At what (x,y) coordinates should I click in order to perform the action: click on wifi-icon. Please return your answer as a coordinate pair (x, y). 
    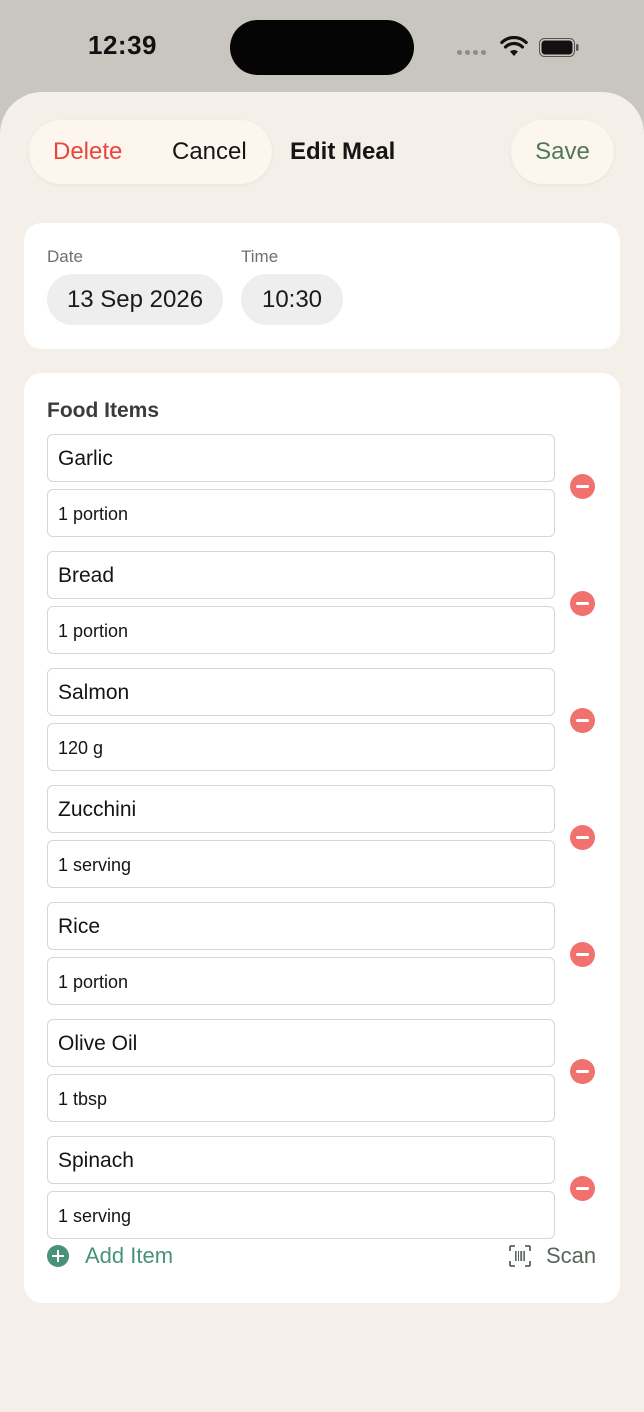
    Looking at the image, I should click on (514, 46).